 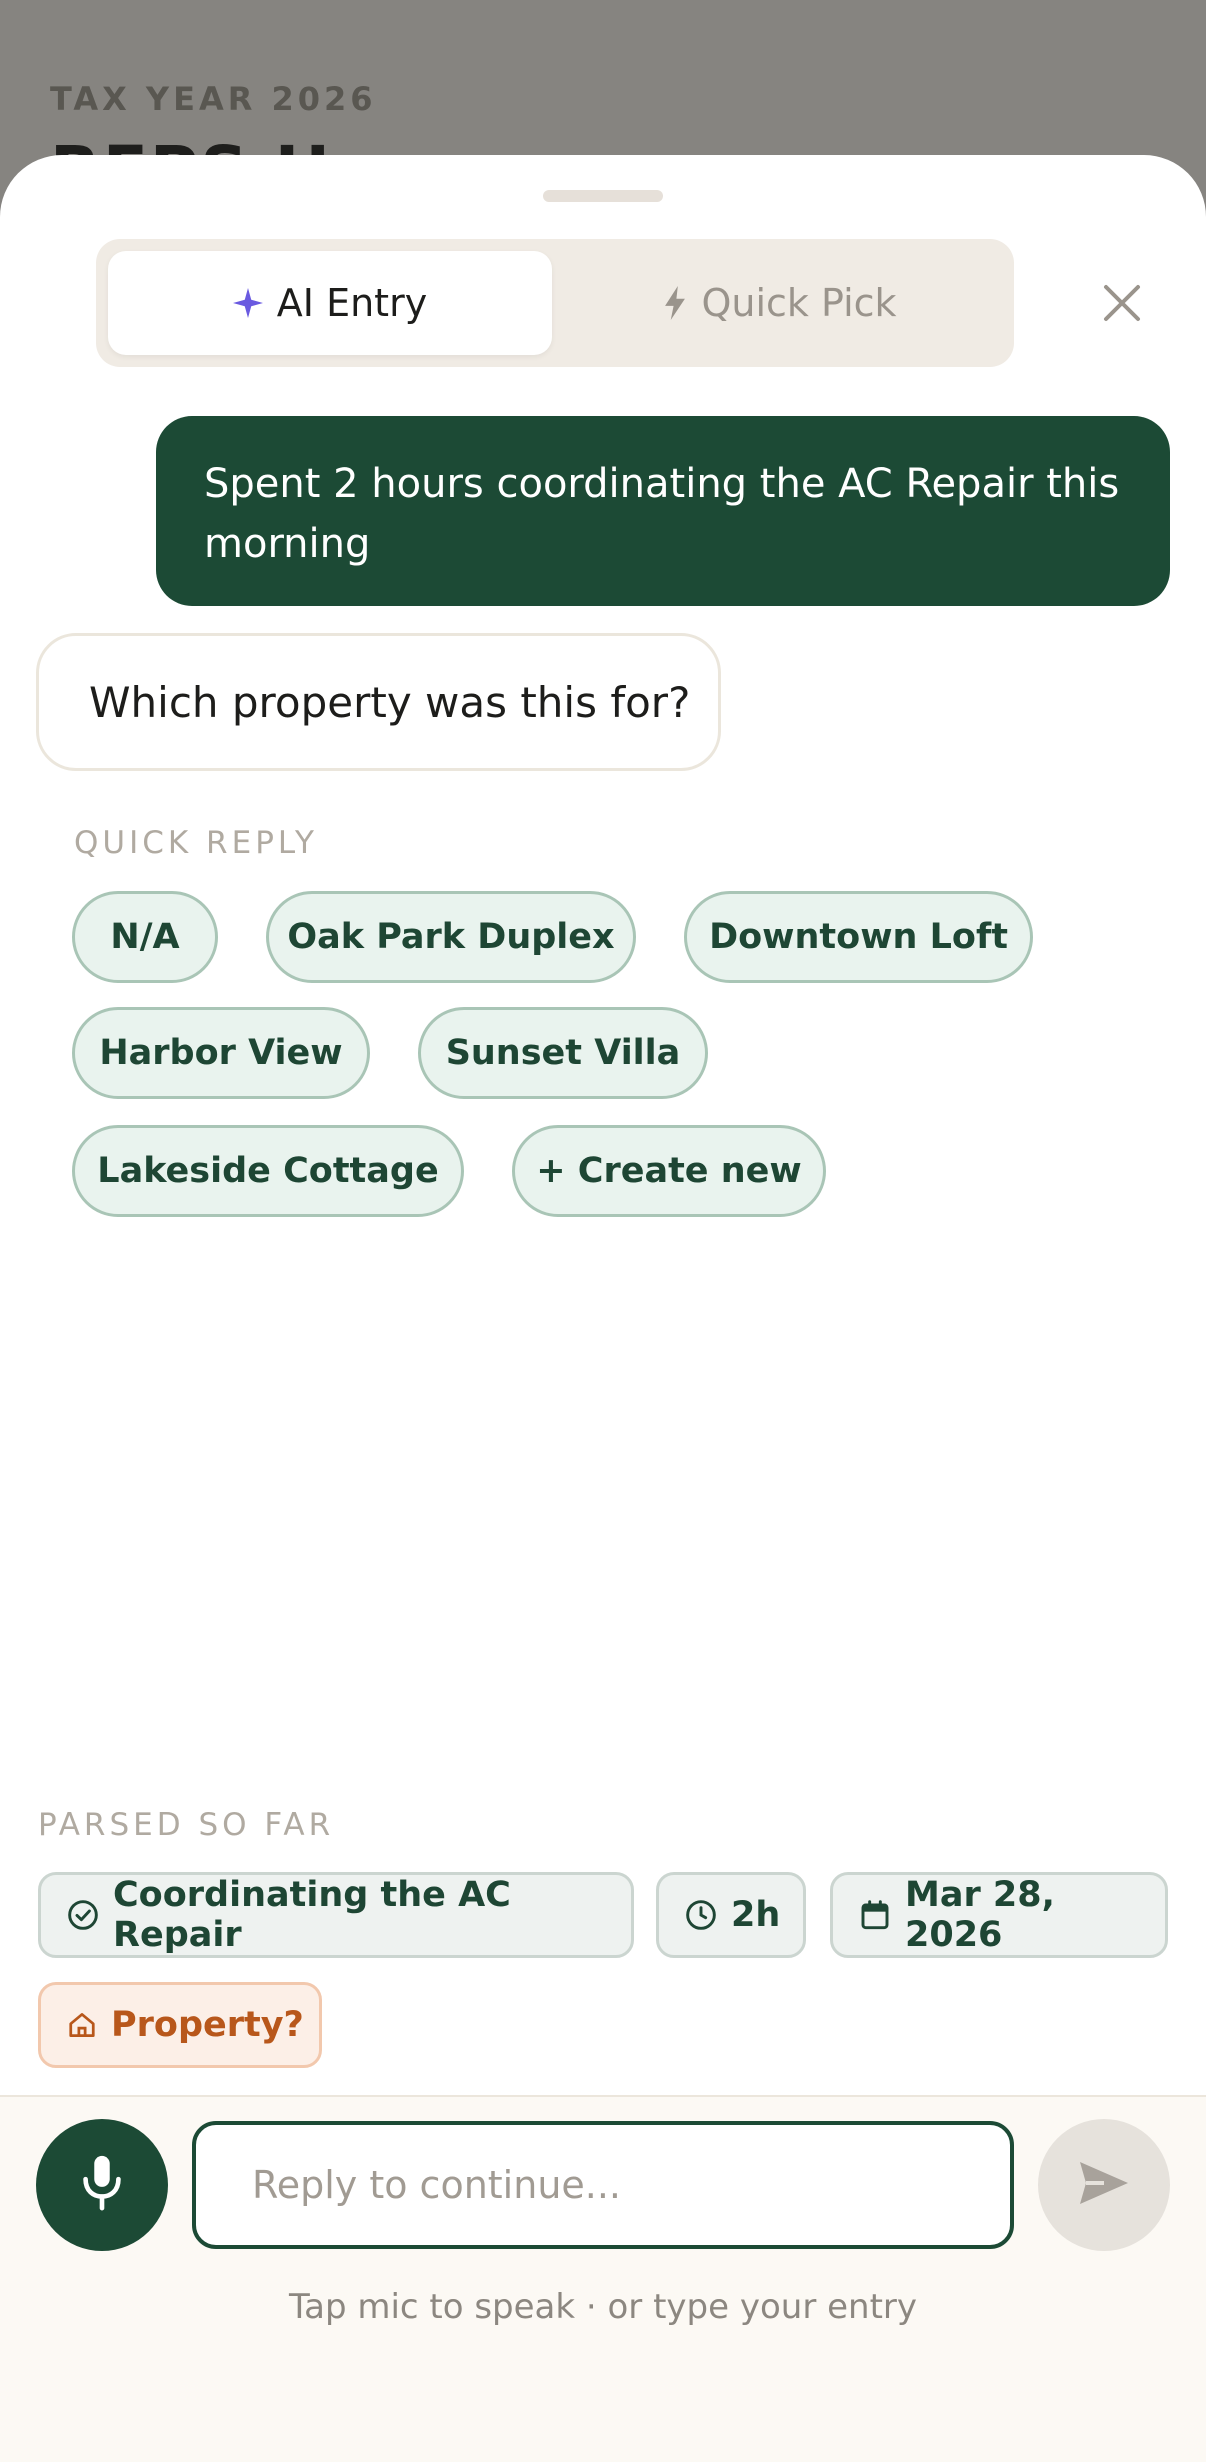 I want to click on mode-segmented-control: AI Entry Quick Pick, so click(x=555, y=303).